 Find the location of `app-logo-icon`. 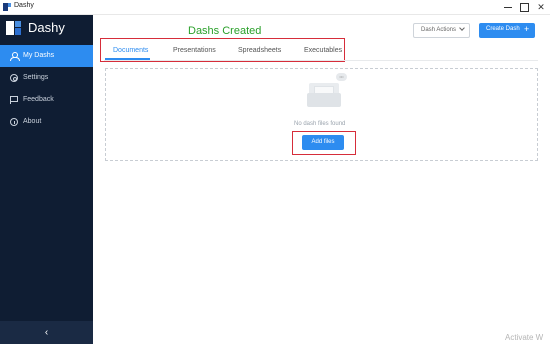

app-logo-icon is located at coordinates (7, 7).